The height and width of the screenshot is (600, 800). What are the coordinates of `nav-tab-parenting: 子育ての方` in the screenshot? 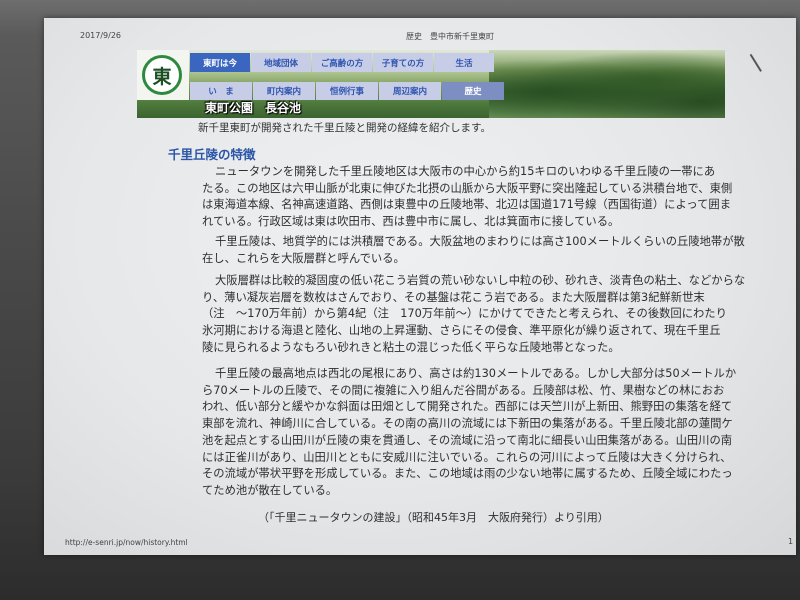 It's located at (403, 62).